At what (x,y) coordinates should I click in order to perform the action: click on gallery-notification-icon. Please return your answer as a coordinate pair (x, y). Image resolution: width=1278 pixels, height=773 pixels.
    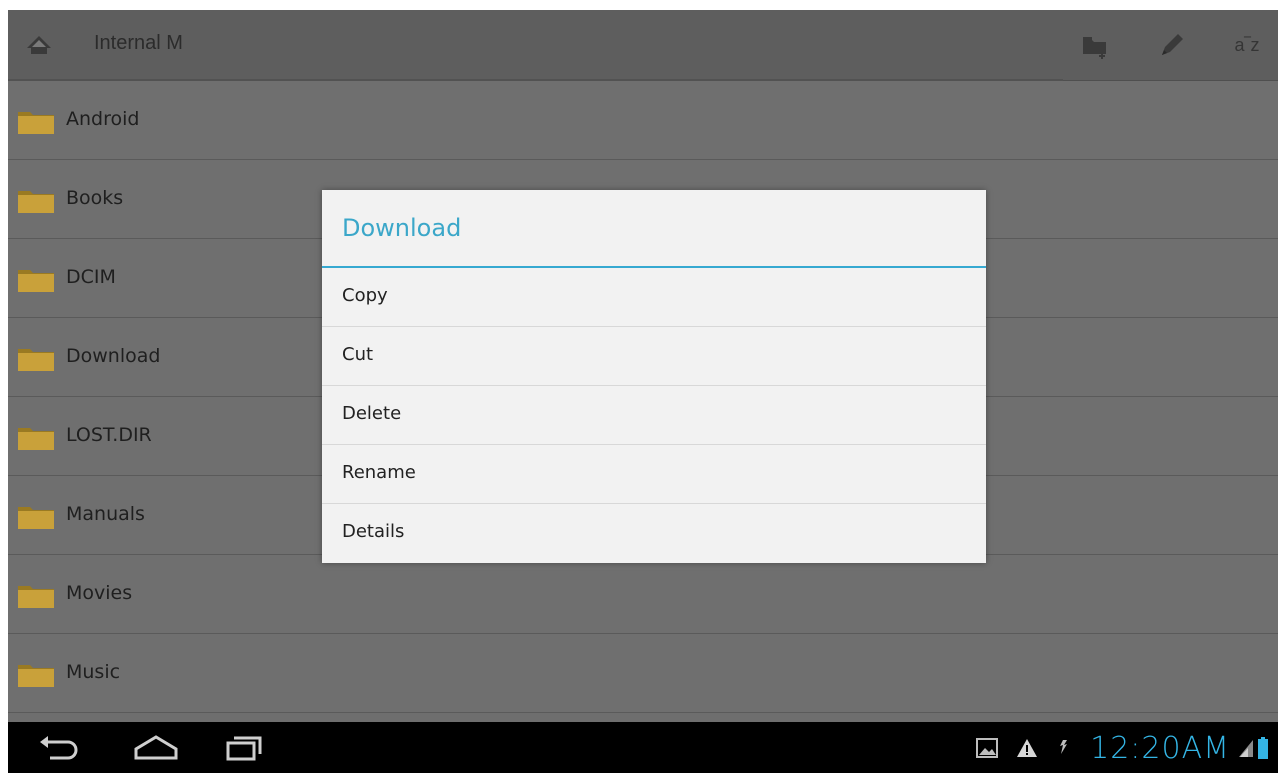
    Looking at the image, I should click on (987, 748).